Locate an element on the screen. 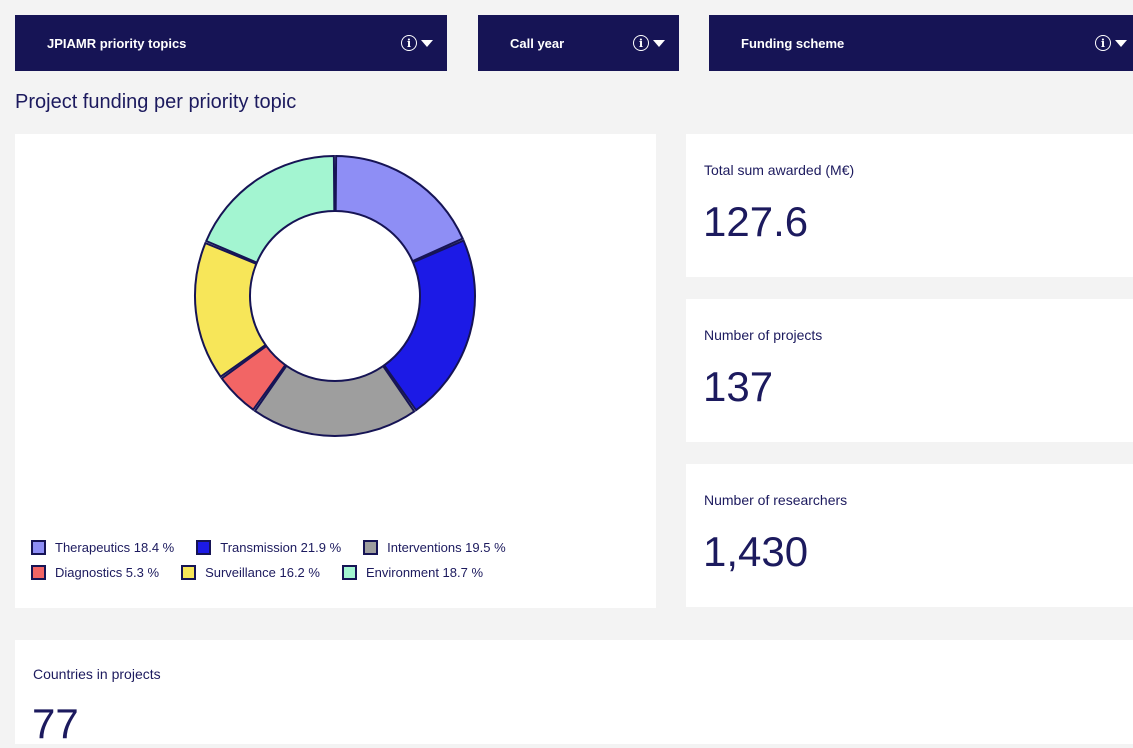 The width and height of the screenshot is (1133, 748). kpi-value: 127.6 is located at coordinates (756, 221).